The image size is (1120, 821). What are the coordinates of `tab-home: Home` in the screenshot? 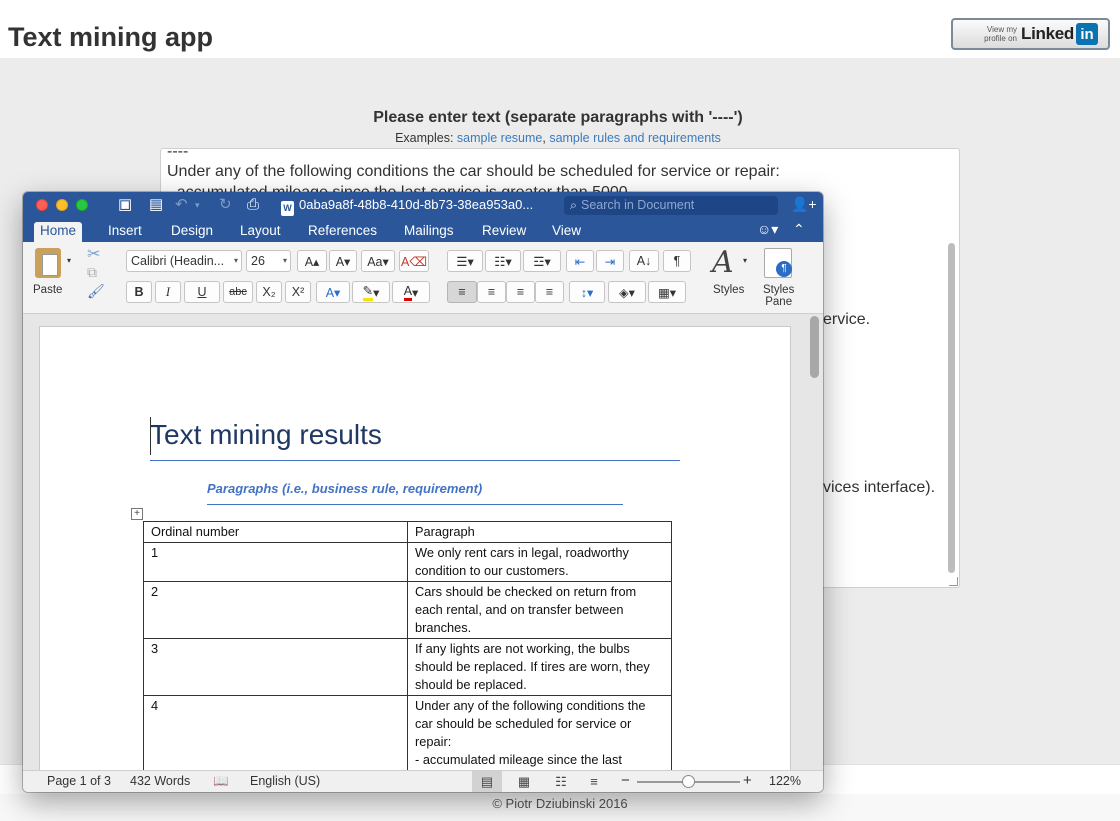 It's located at (58, 232).